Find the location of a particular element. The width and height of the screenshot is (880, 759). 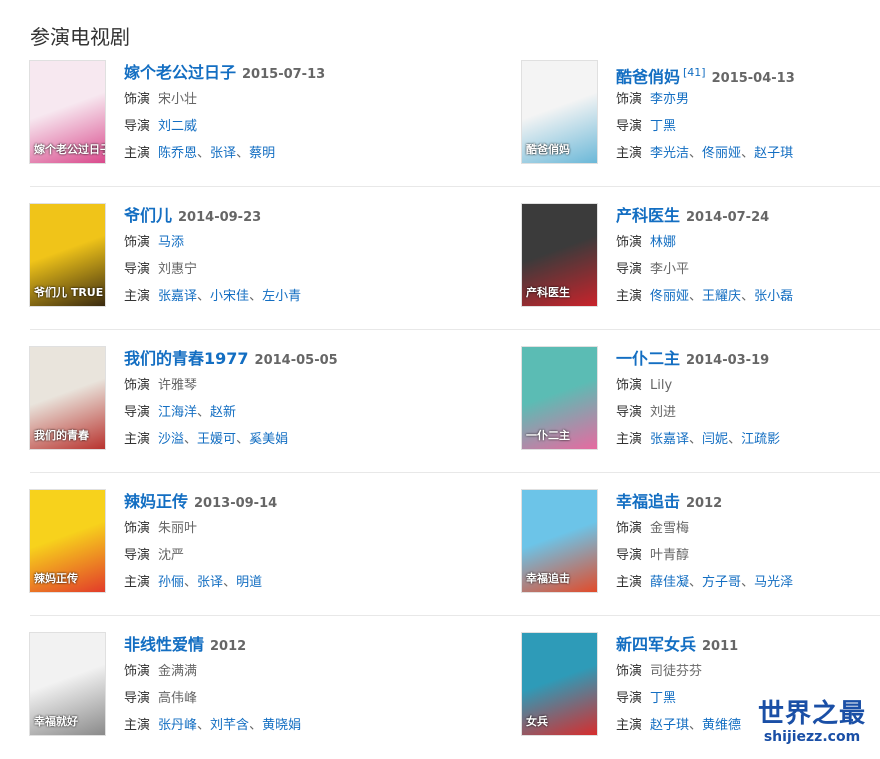

cast-member-link: 薛佳凝 is located at coordinates (669, 582).